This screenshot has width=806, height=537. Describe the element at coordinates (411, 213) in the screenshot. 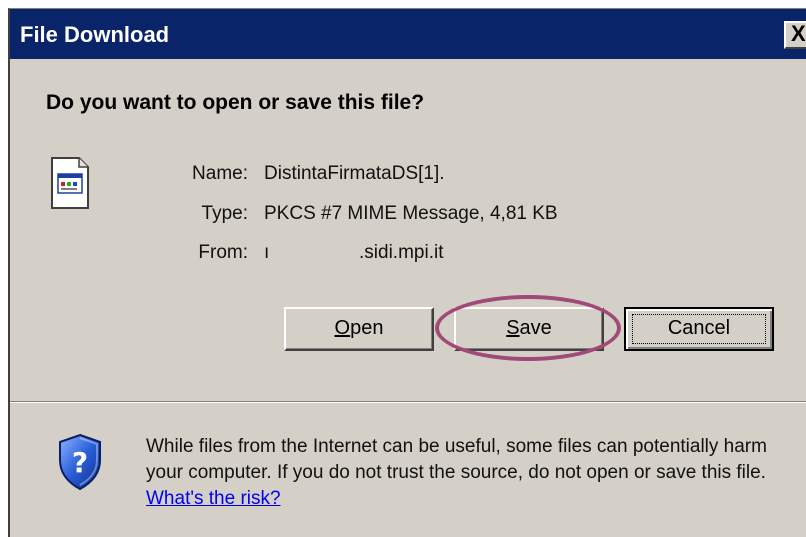

I see `type-value: PKCS #7 MIME Message, 4,81 KB` at that location.